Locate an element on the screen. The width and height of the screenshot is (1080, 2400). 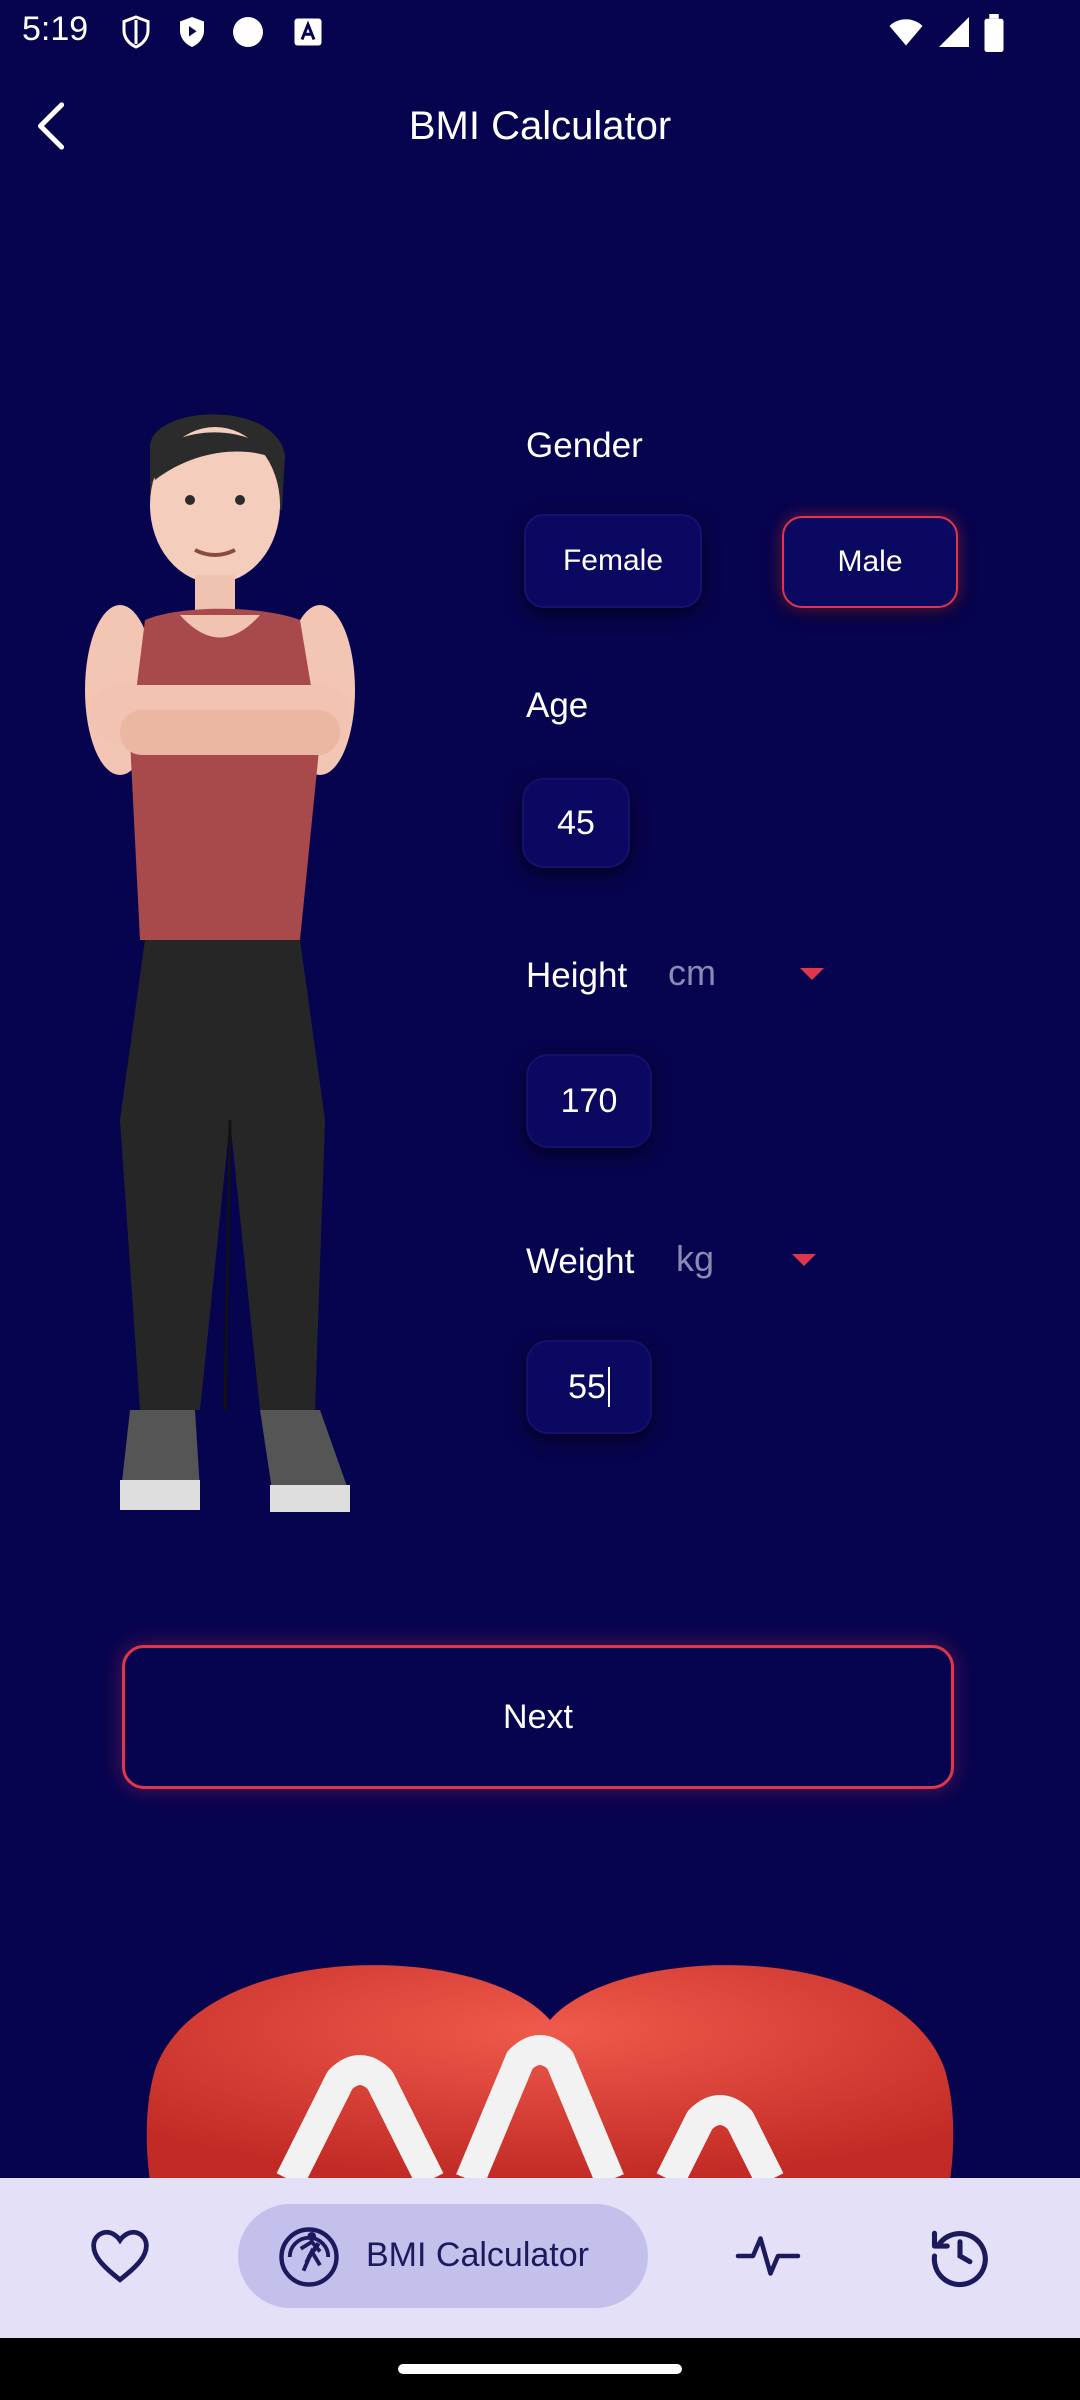
height-unit-dropdown: cm is located at coordinates (756, 975).